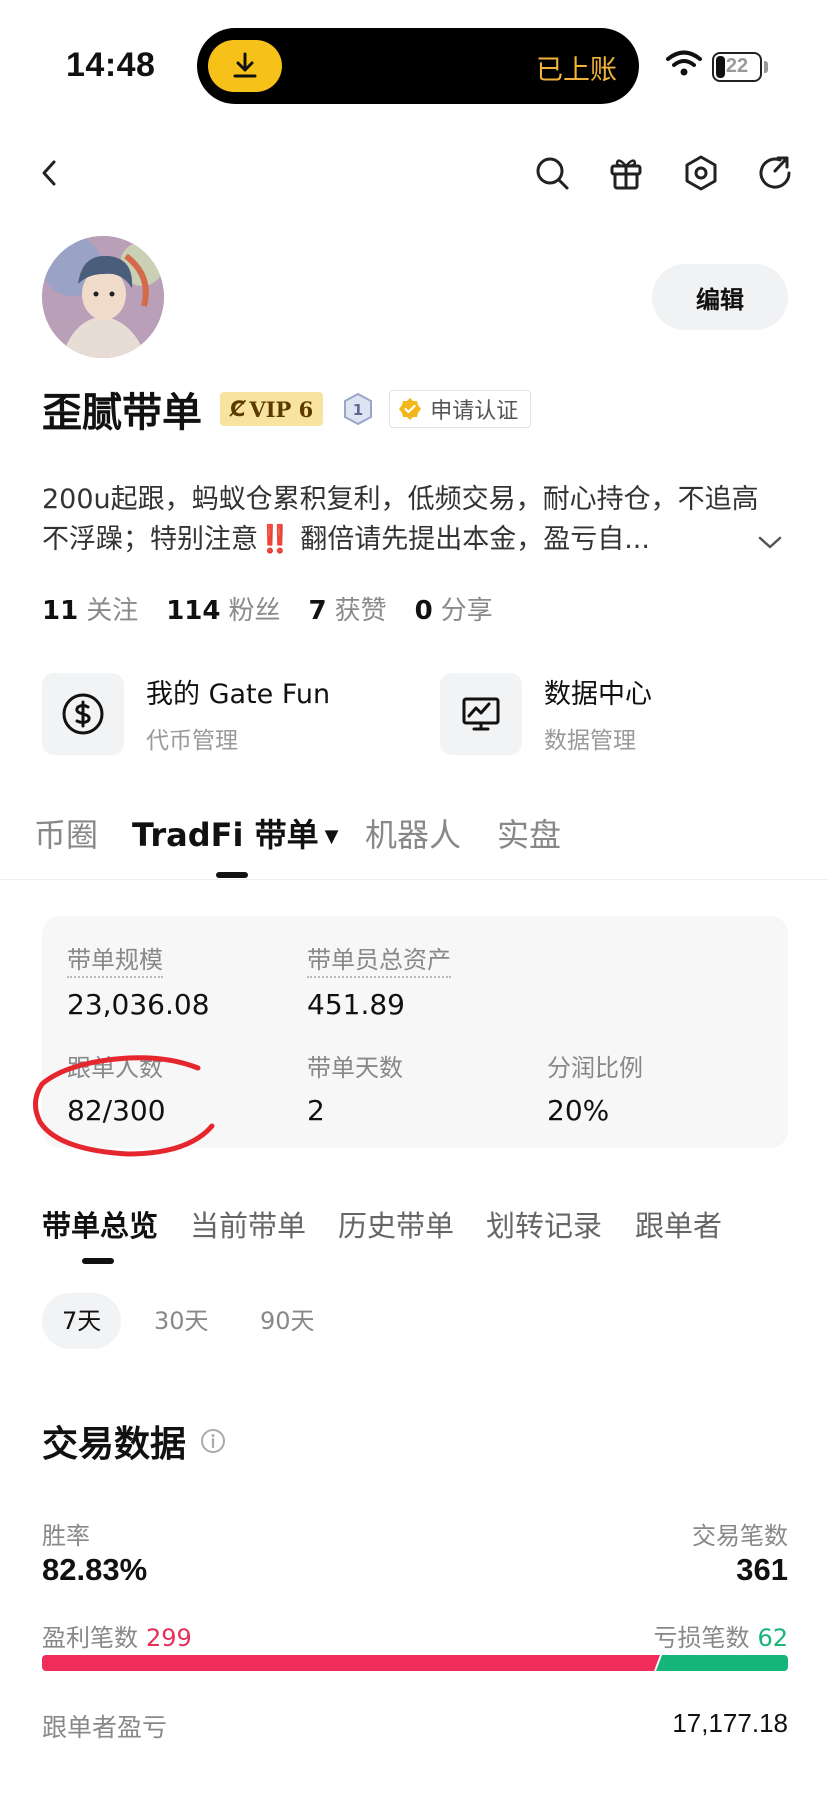 Image resolution: width=828 pixels, height=1801 pixels. I want to click on range-7d: 7天, so click(82, 1321).